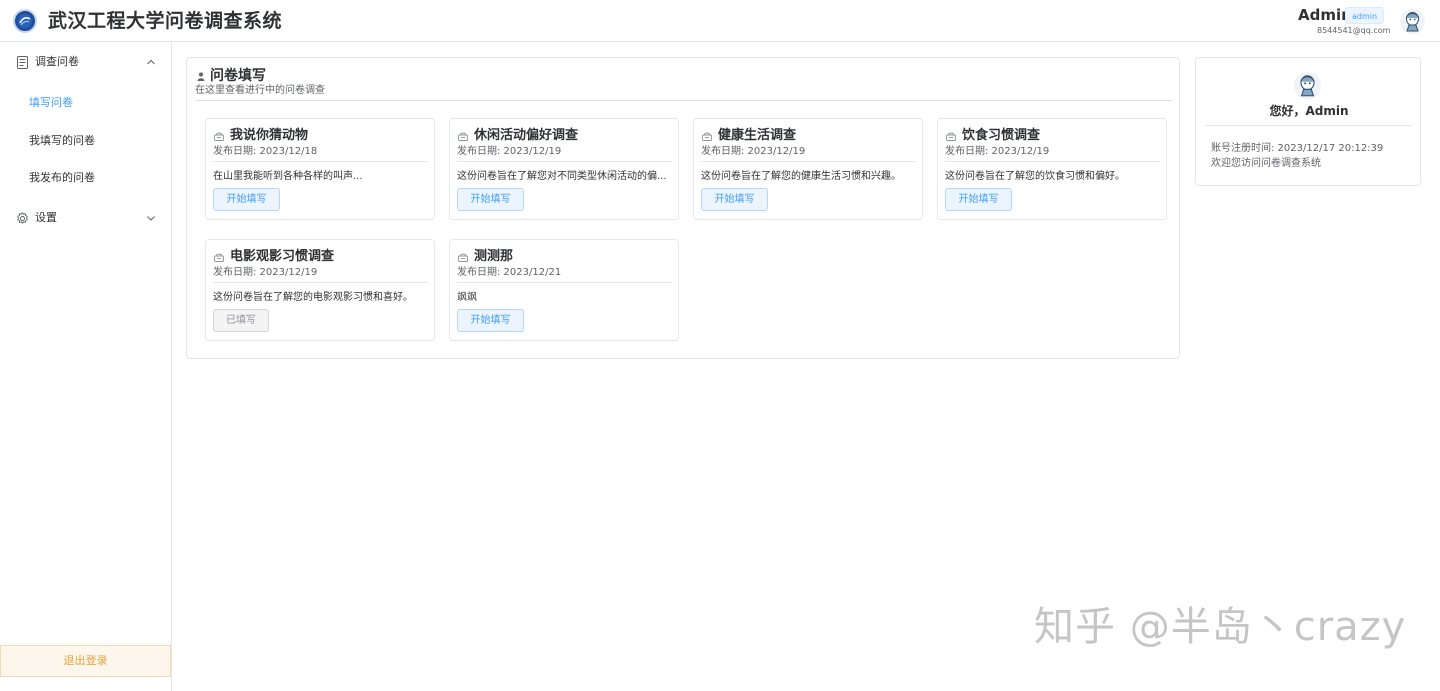  What do you see at coordinates (526, 135) in the screenshot?
I see `survey-title: 休闲活动偏好调查` at bounding box center [526, 135].